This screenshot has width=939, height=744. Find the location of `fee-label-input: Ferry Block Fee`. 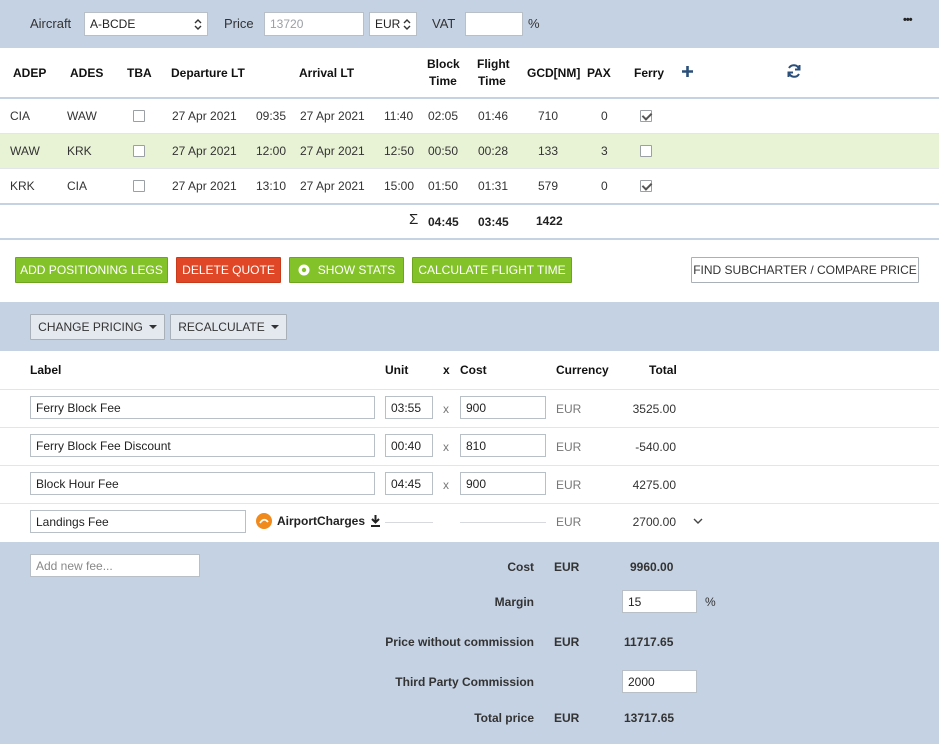

fee-label-input: Ferry Block Fee is located at coordinates (202, 407).